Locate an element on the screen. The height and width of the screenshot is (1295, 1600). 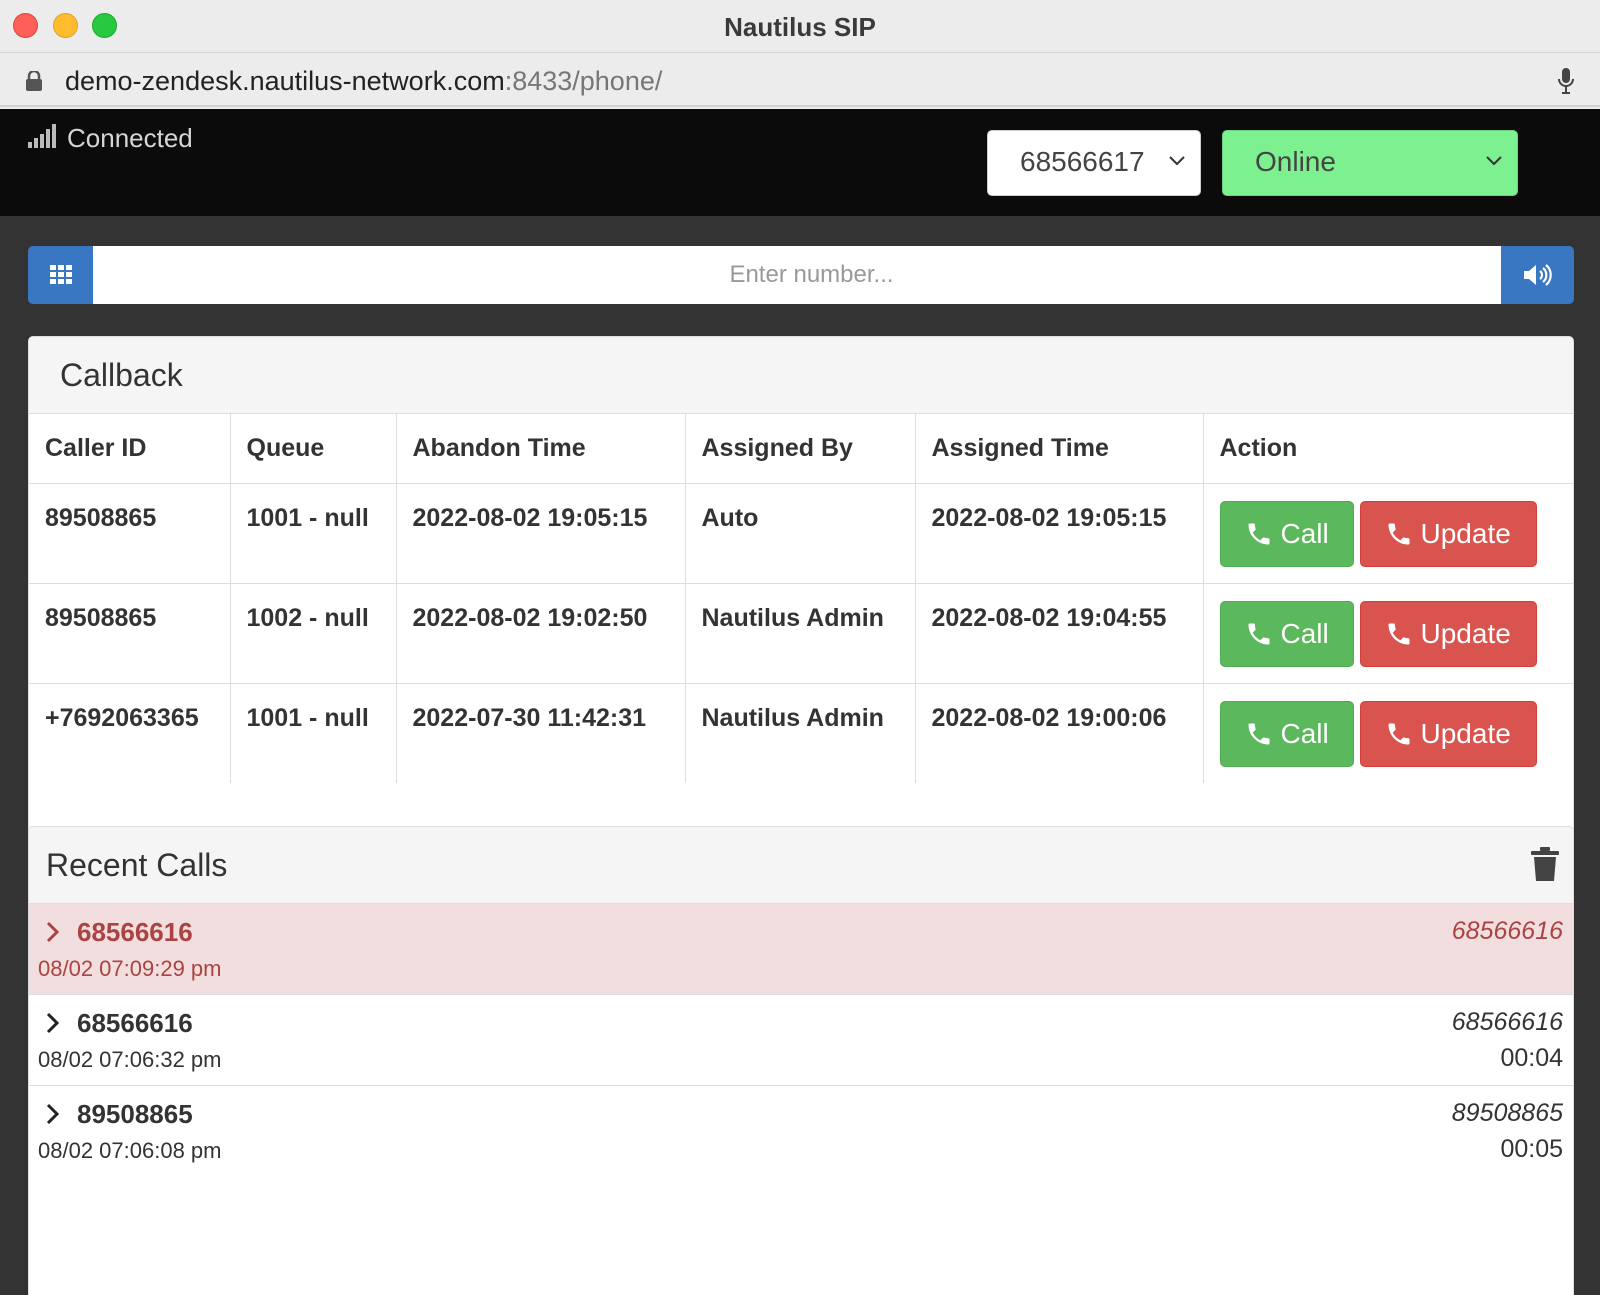
trash-icon is located at coordinates (1545, 864).